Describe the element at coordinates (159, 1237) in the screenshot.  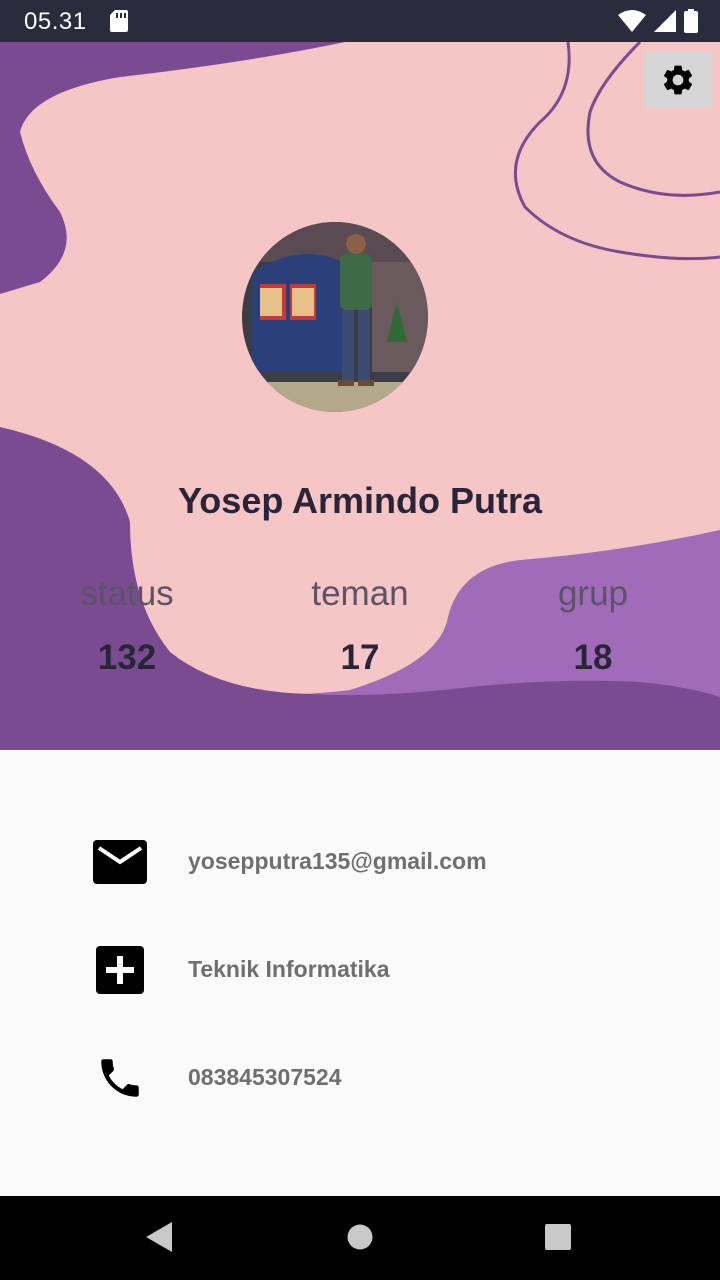
I see `back-icon` at that location.